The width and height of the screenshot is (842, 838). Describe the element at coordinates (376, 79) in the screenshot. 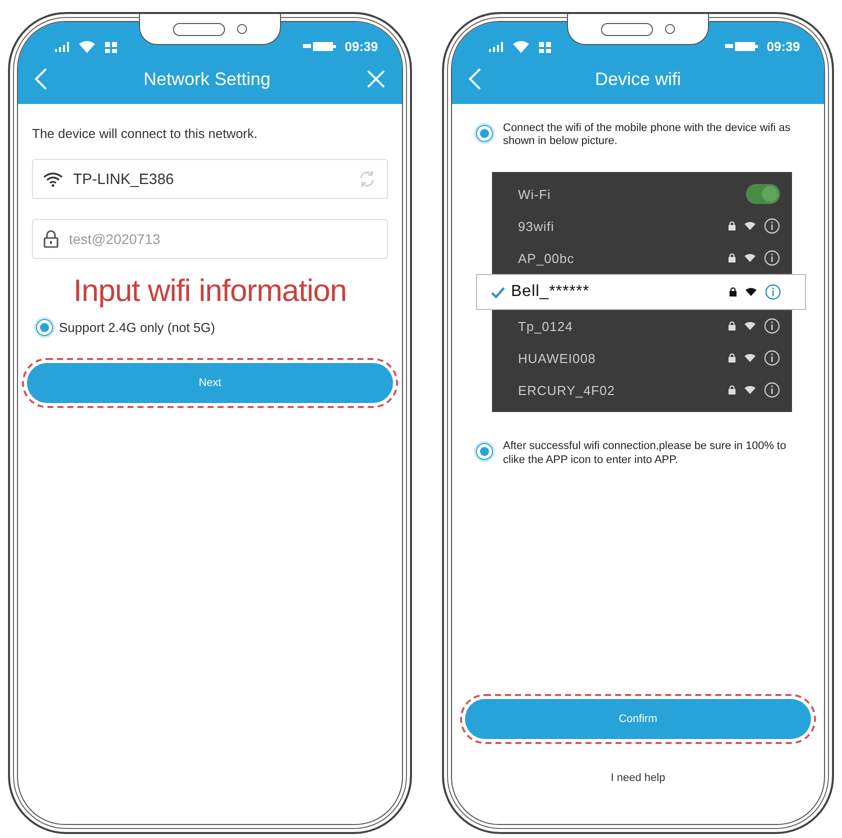

I see `close-icon` at that location.